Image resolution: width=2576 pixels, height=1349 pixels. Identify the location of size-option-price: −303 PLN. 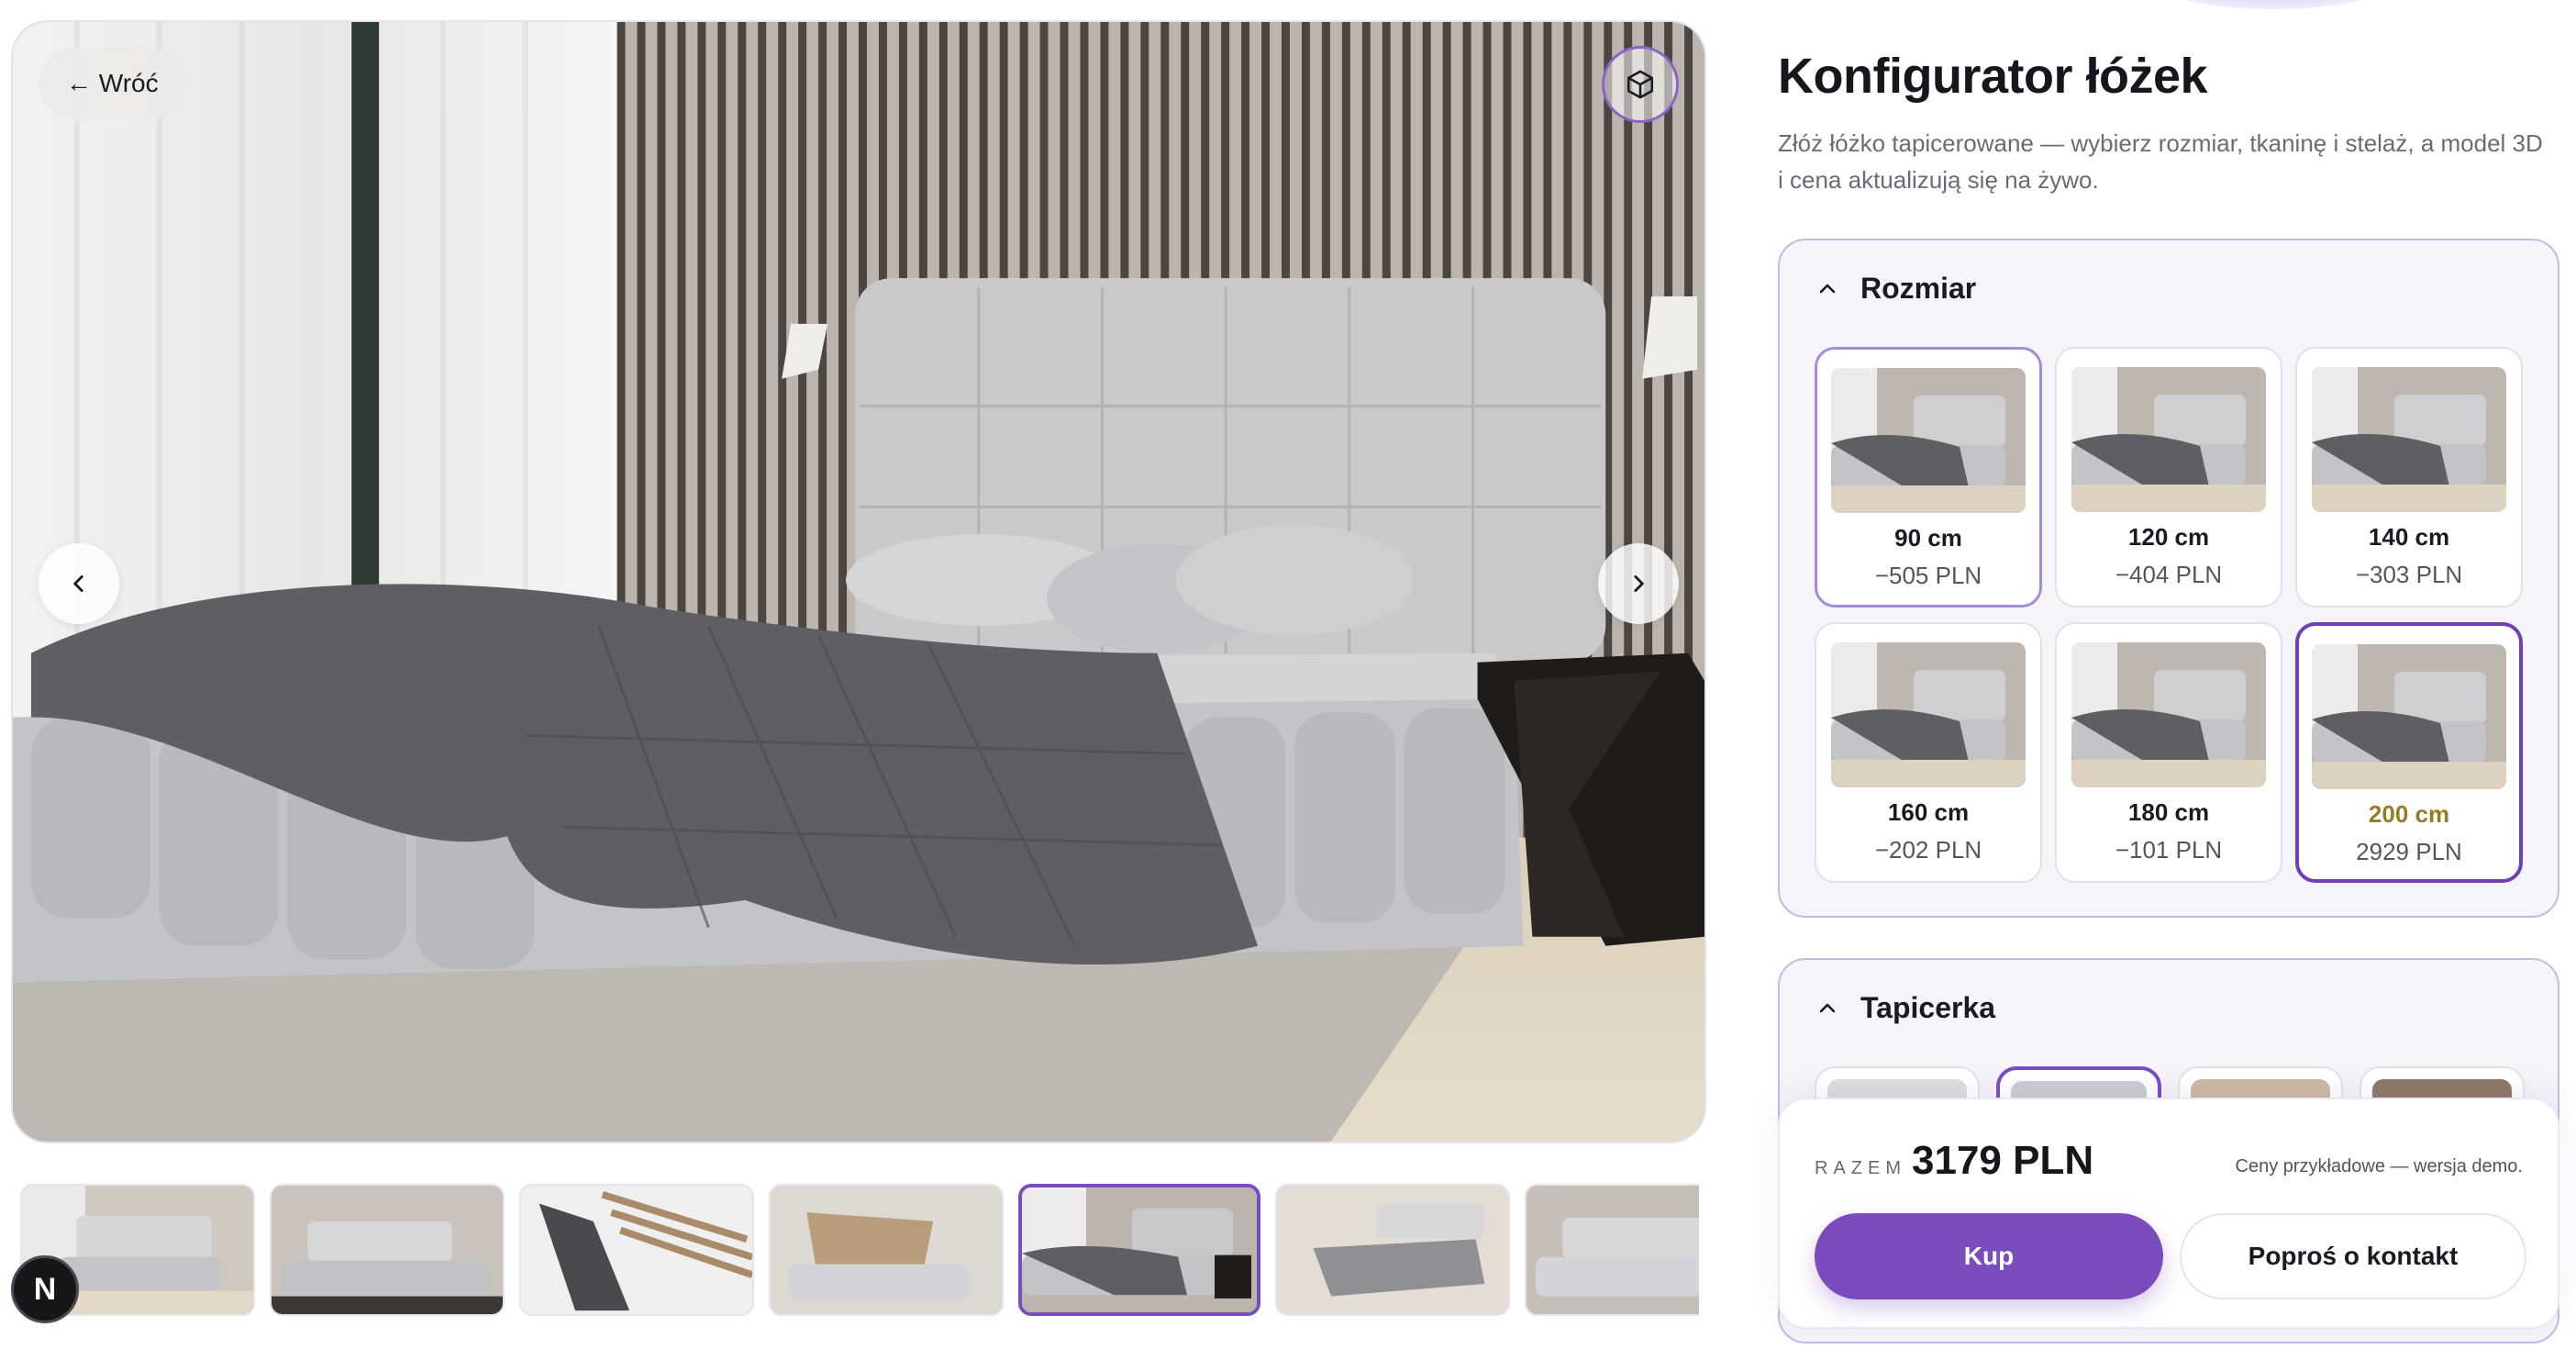
(2409, 574).